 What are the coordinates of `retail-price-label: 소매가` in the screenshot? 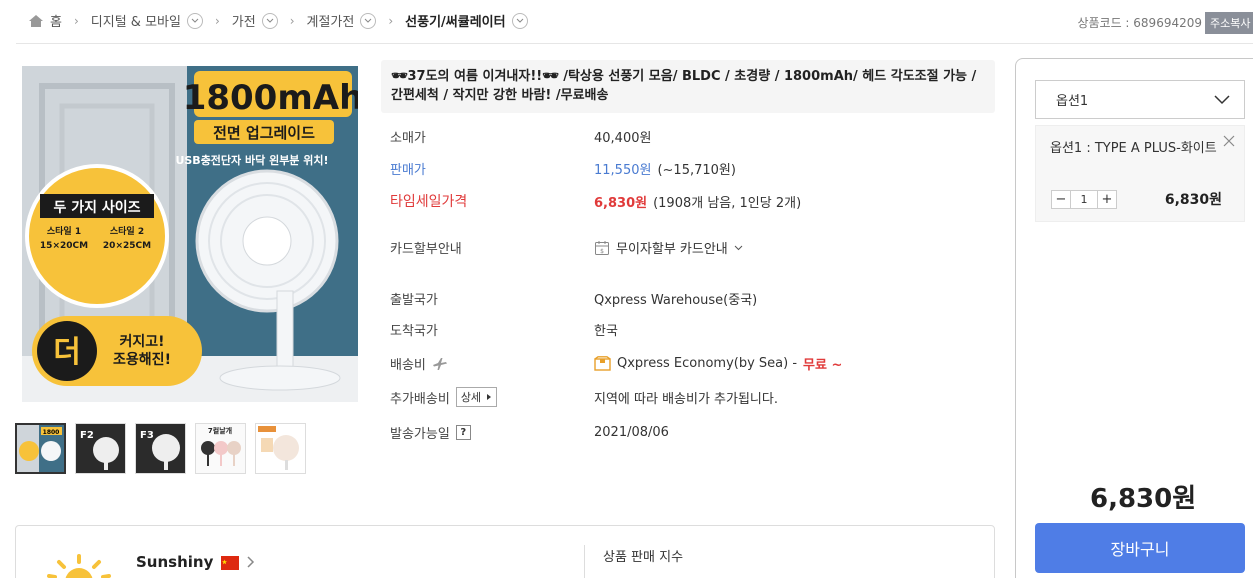 It's located at (408, 138).